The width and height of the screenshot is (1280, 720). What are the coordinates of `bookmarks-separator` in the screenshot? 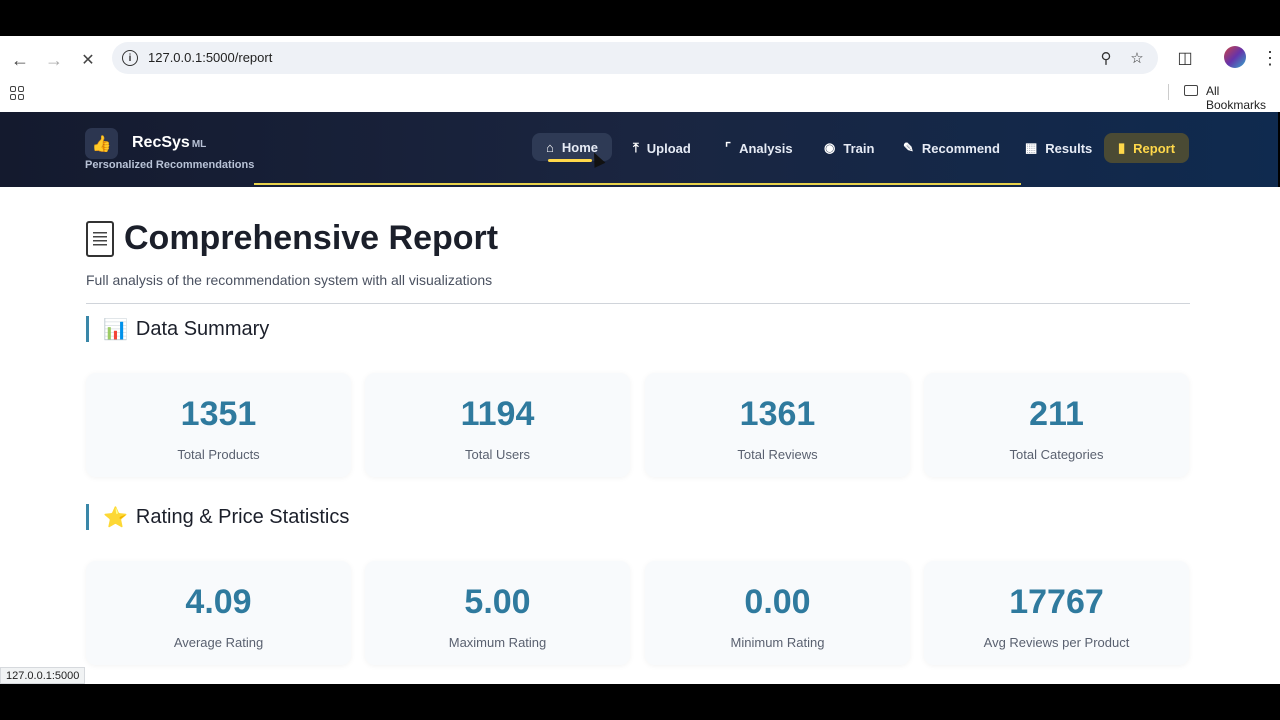 It's located at (1168, 92).